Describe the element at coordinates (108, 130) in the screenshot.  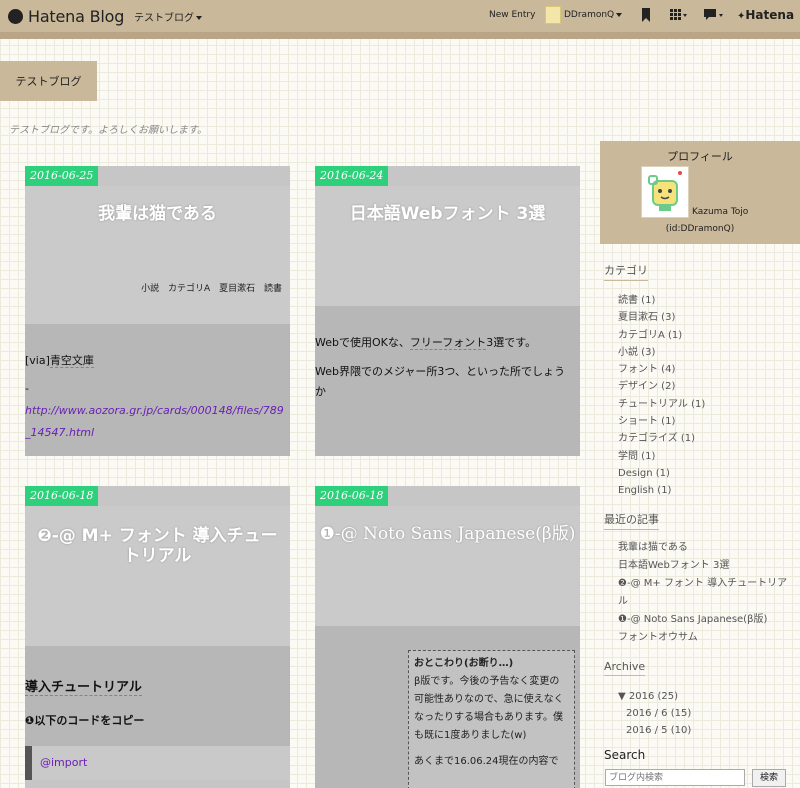
I see `blog-description: テストブログです。よろしくお願いします。` at that location.